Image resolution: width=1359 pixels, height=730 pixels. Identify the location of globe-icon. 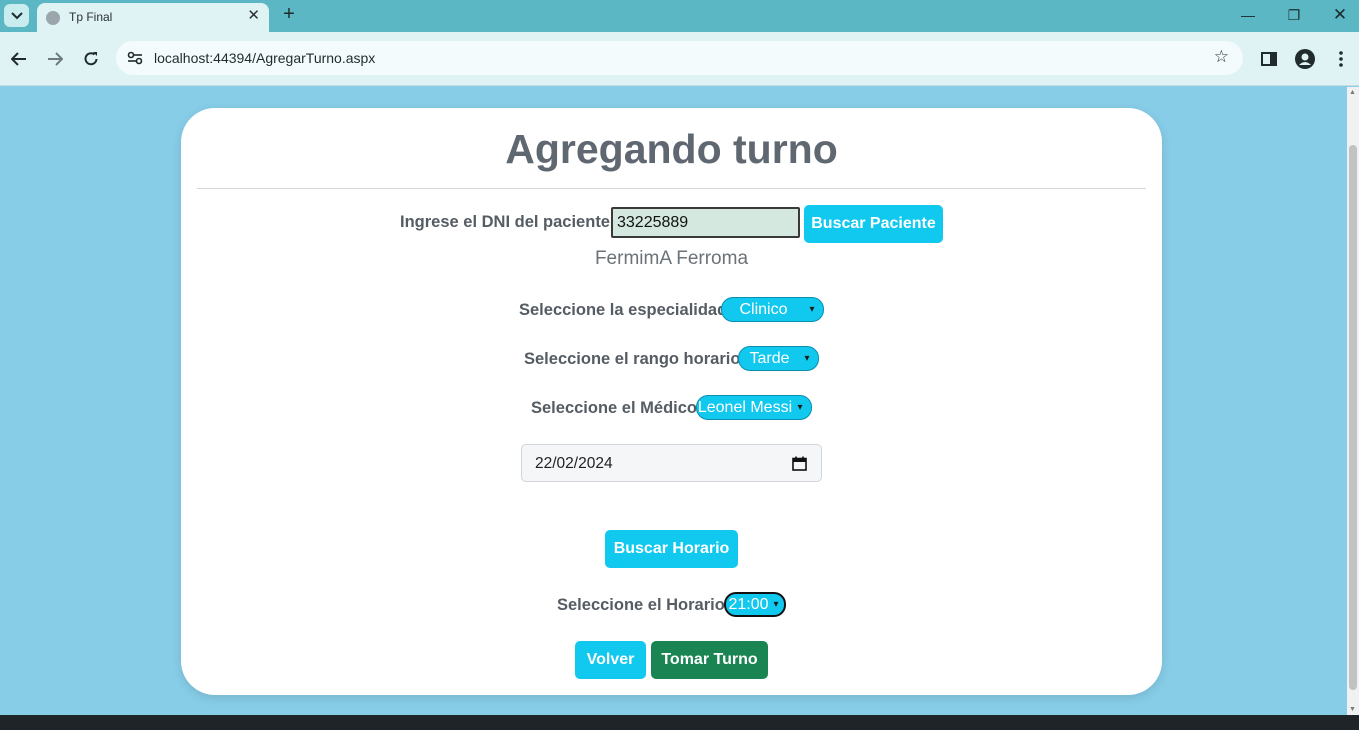
(53, 18).